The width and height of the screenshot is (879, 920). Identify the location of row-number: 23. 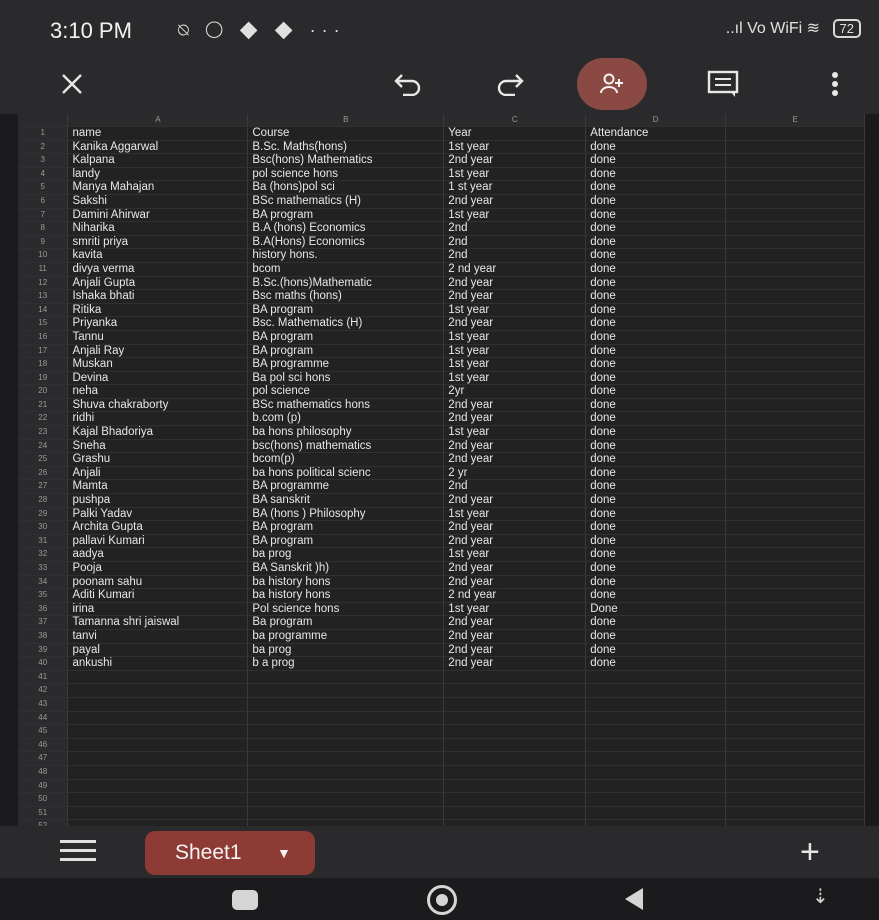
(43, 432).